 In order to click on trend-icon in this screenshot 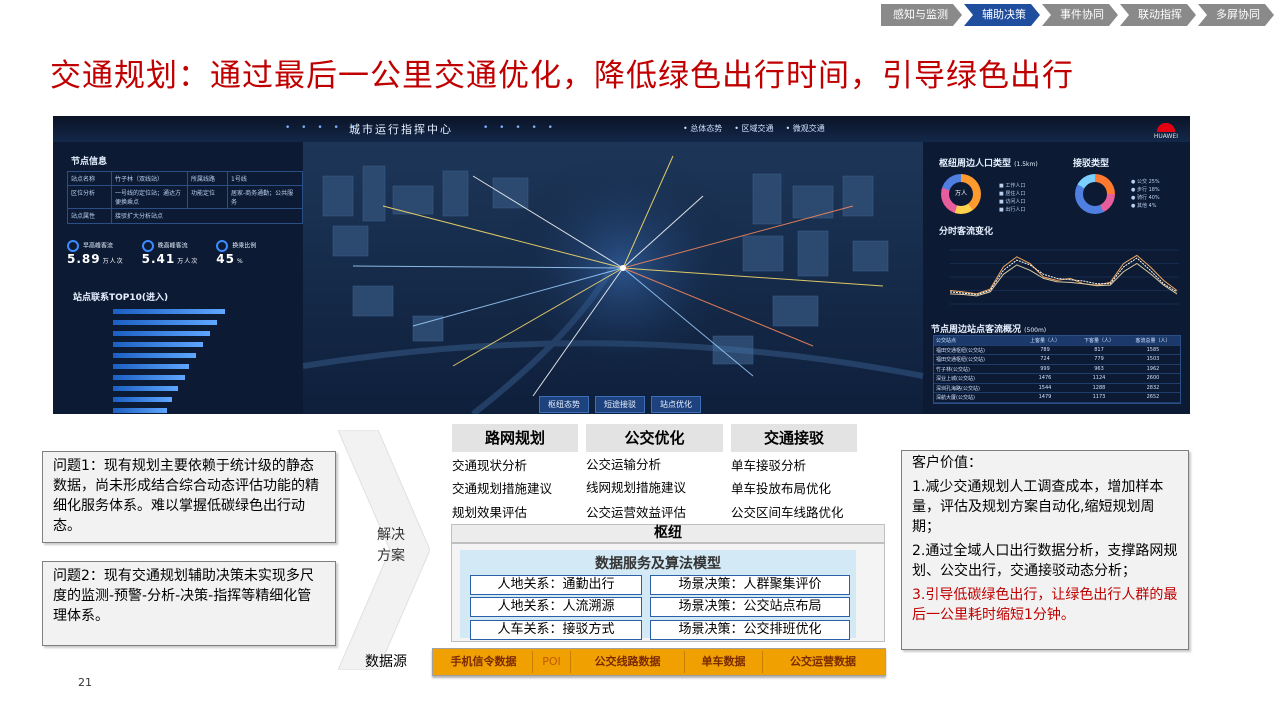, I will do `click(147, 246)`.